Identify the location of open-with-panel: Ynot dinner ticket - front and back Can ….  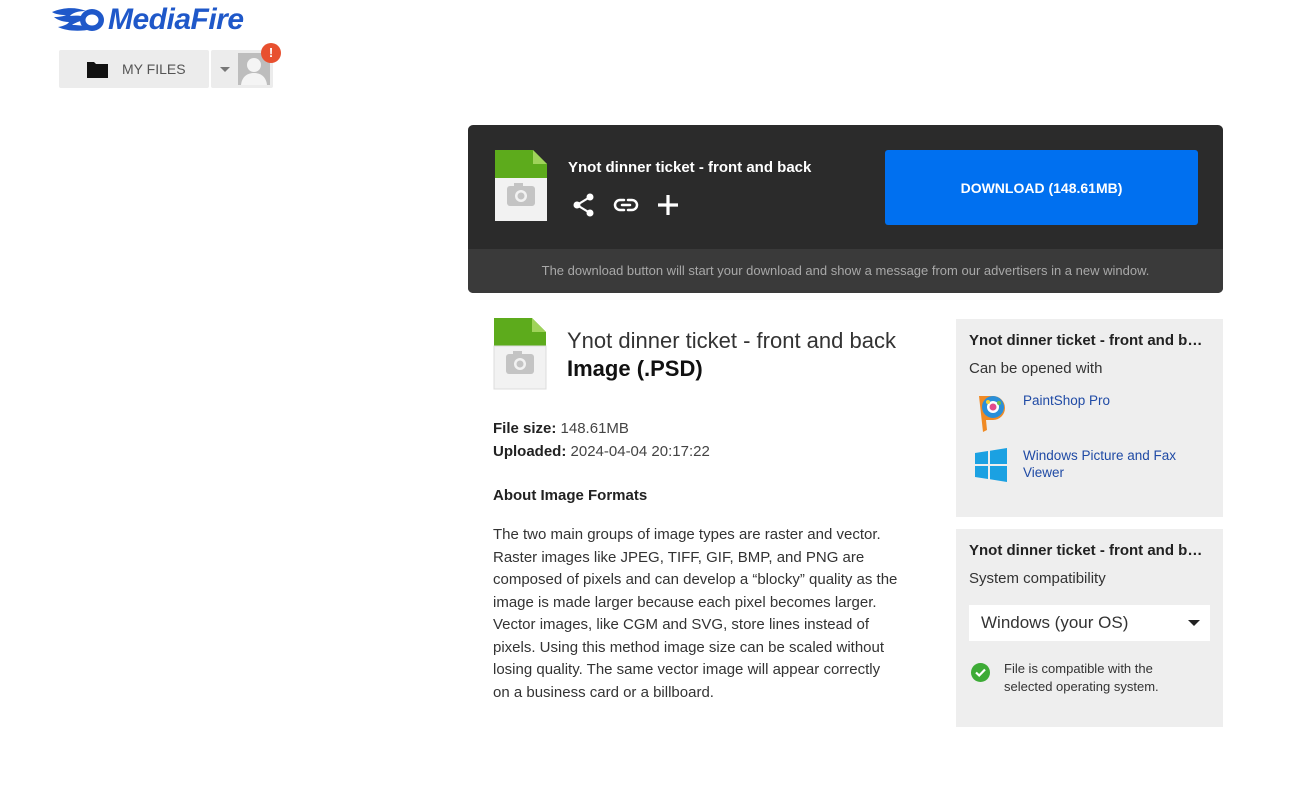
(1089, 418).